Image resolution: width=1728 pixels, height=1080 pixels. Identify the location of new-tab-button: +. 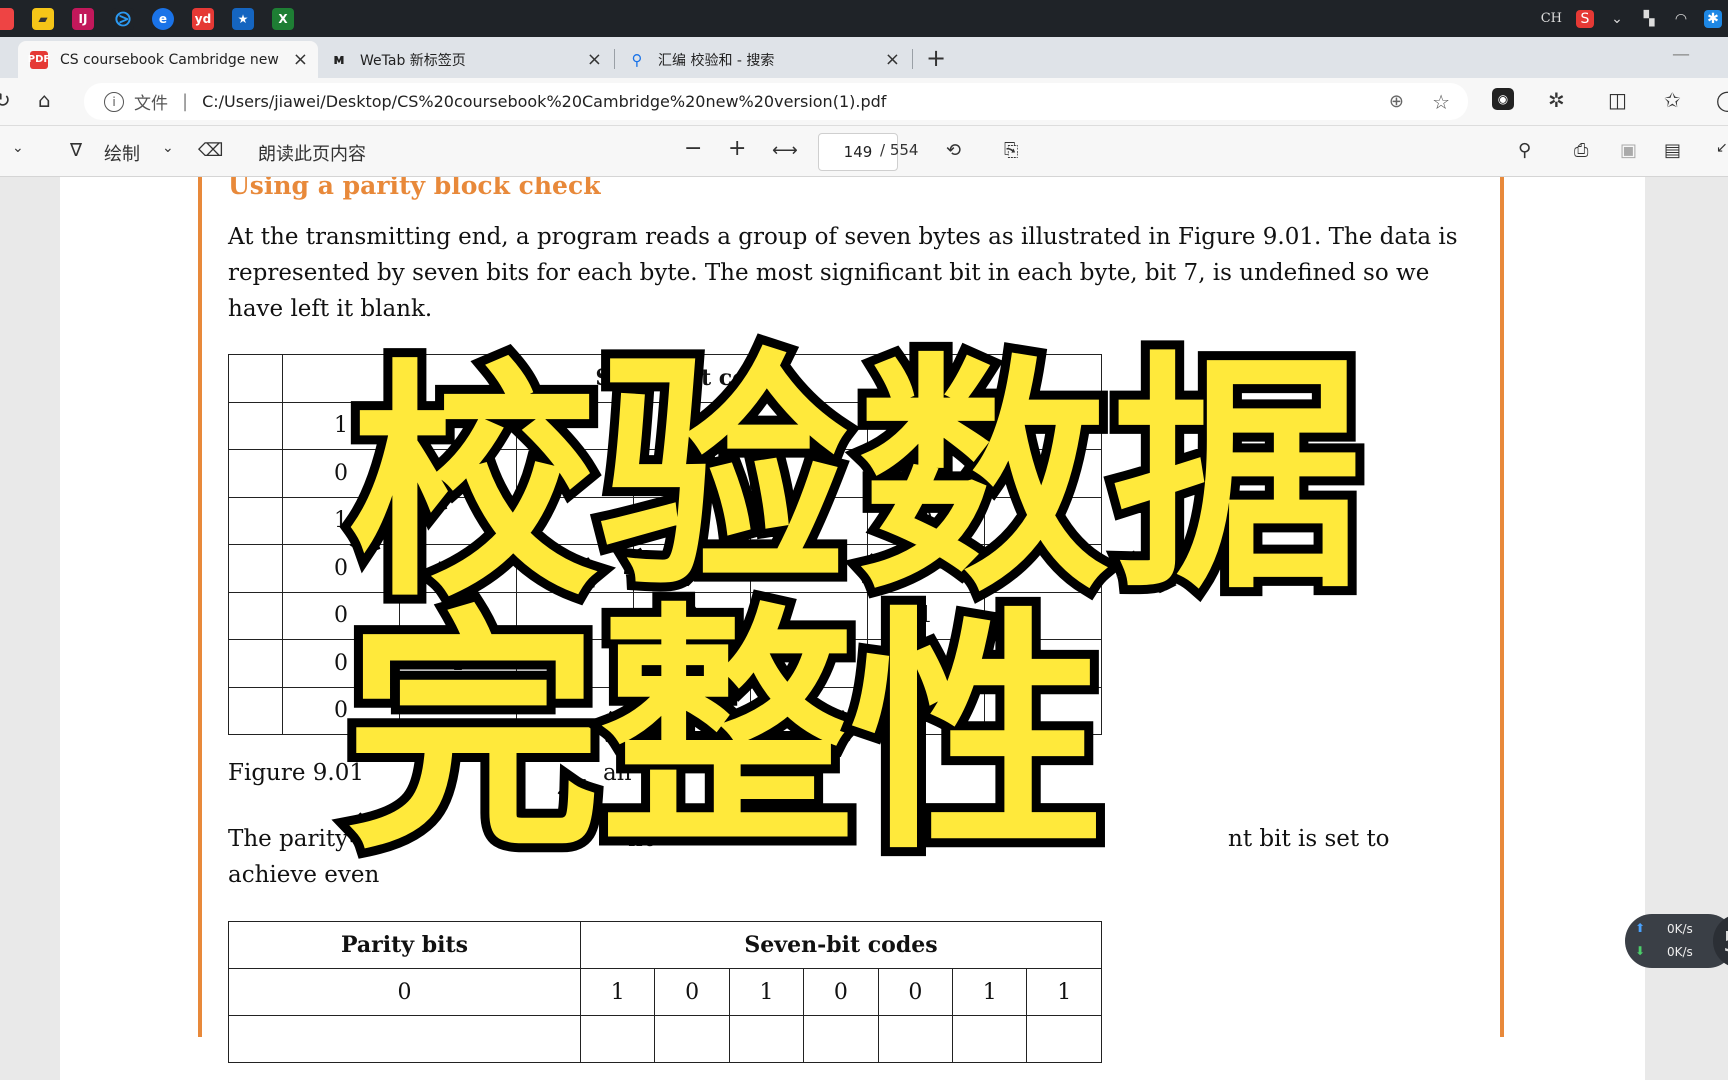
(936, 58).